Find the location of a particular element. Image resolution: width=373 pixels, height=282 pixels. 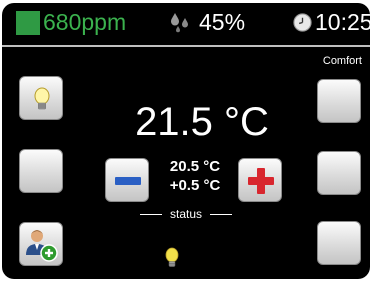

add-user-button is located at coordinates (41, 244).